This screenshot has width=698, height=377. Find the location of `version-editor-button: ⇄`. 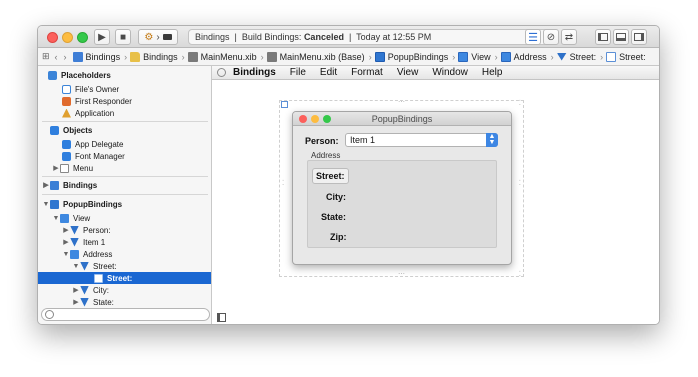

version-editor-button: ⇄ is located at coordinates (569, 37).